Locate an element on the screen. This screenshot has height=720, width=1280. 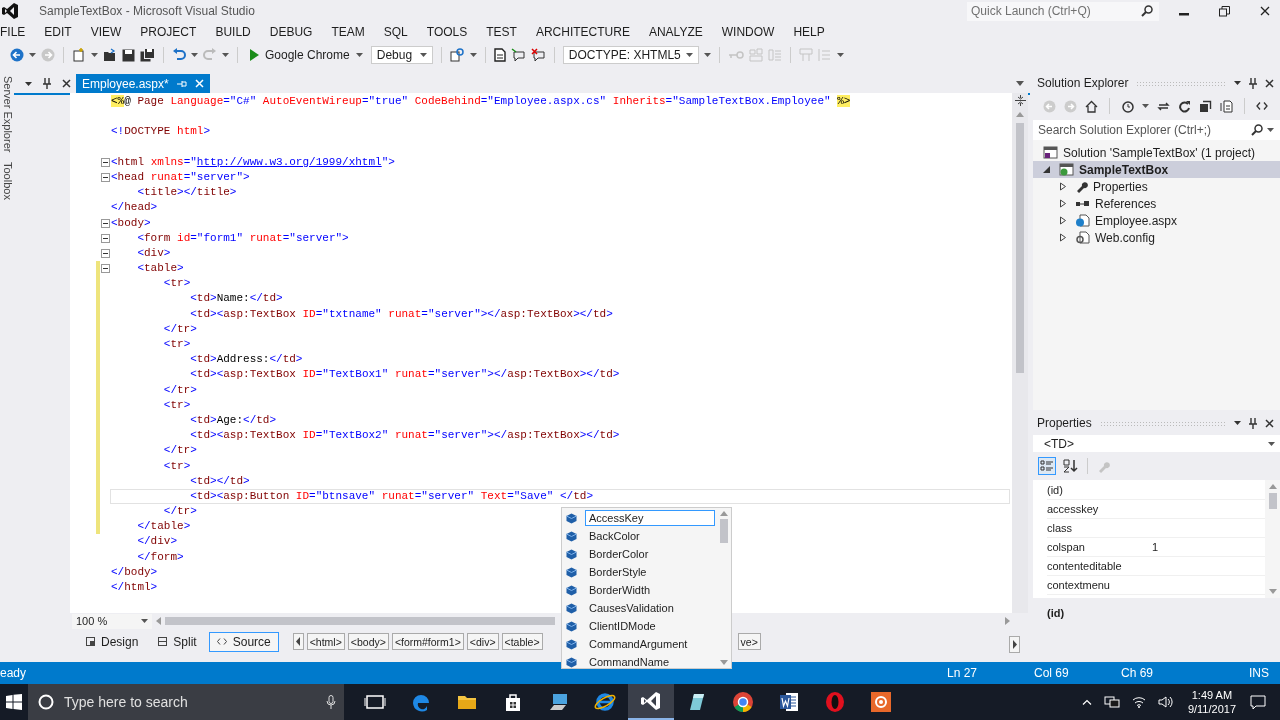
restore-icon is located at coordinates (1224, 11).